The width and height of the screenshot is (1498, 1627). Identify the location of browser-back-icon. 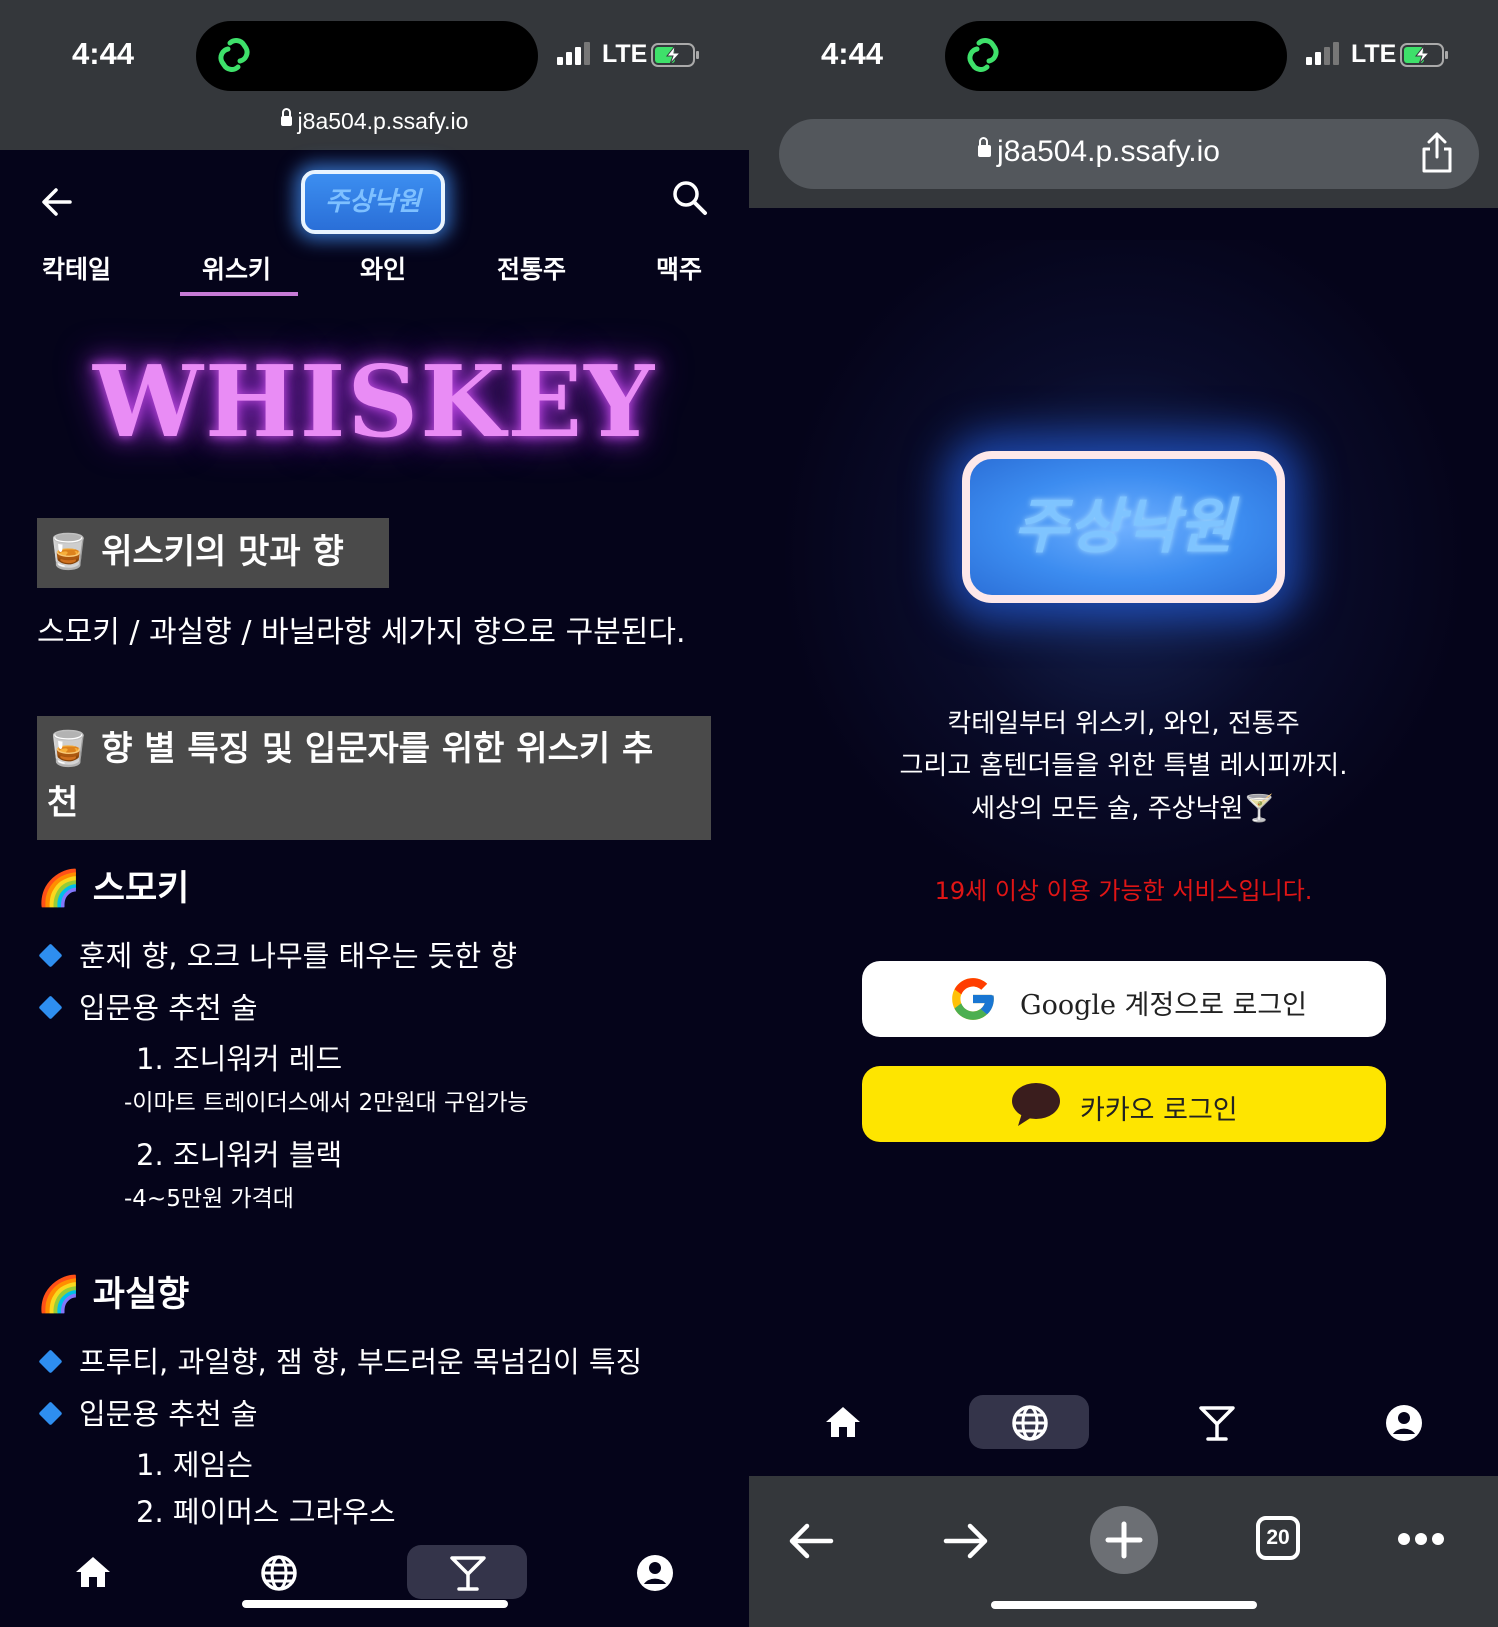
(811, 1541).